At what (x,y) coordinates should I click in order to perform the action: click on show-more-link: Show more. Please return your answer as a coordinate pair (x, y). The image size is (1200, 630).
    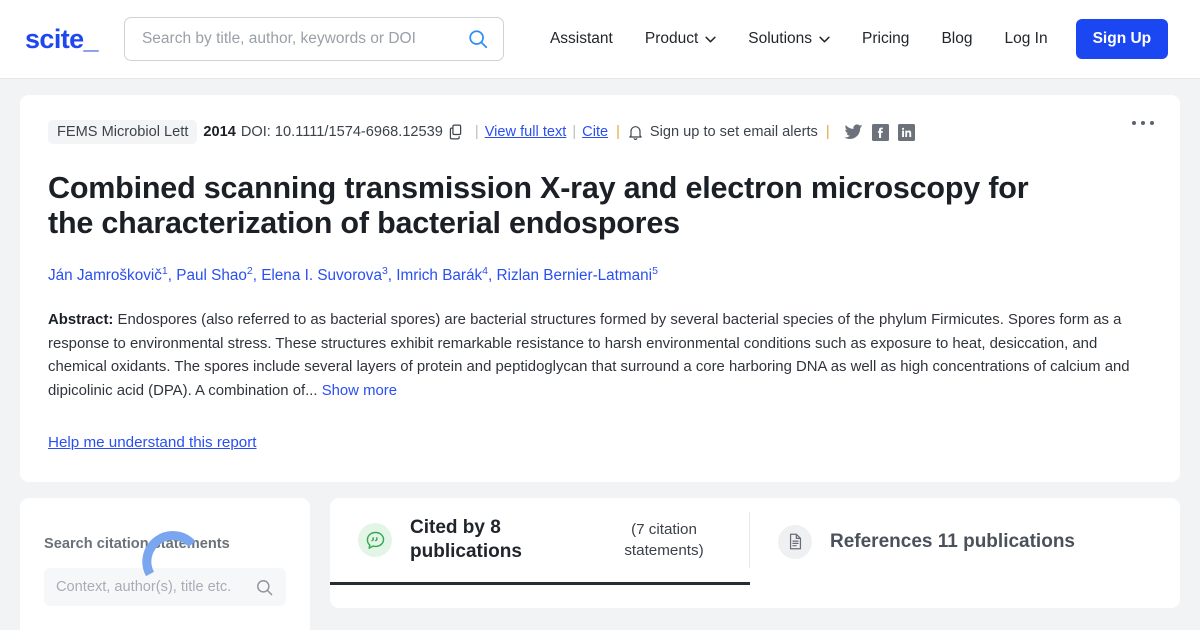
    Looking at the image, I should click on (359, 391).